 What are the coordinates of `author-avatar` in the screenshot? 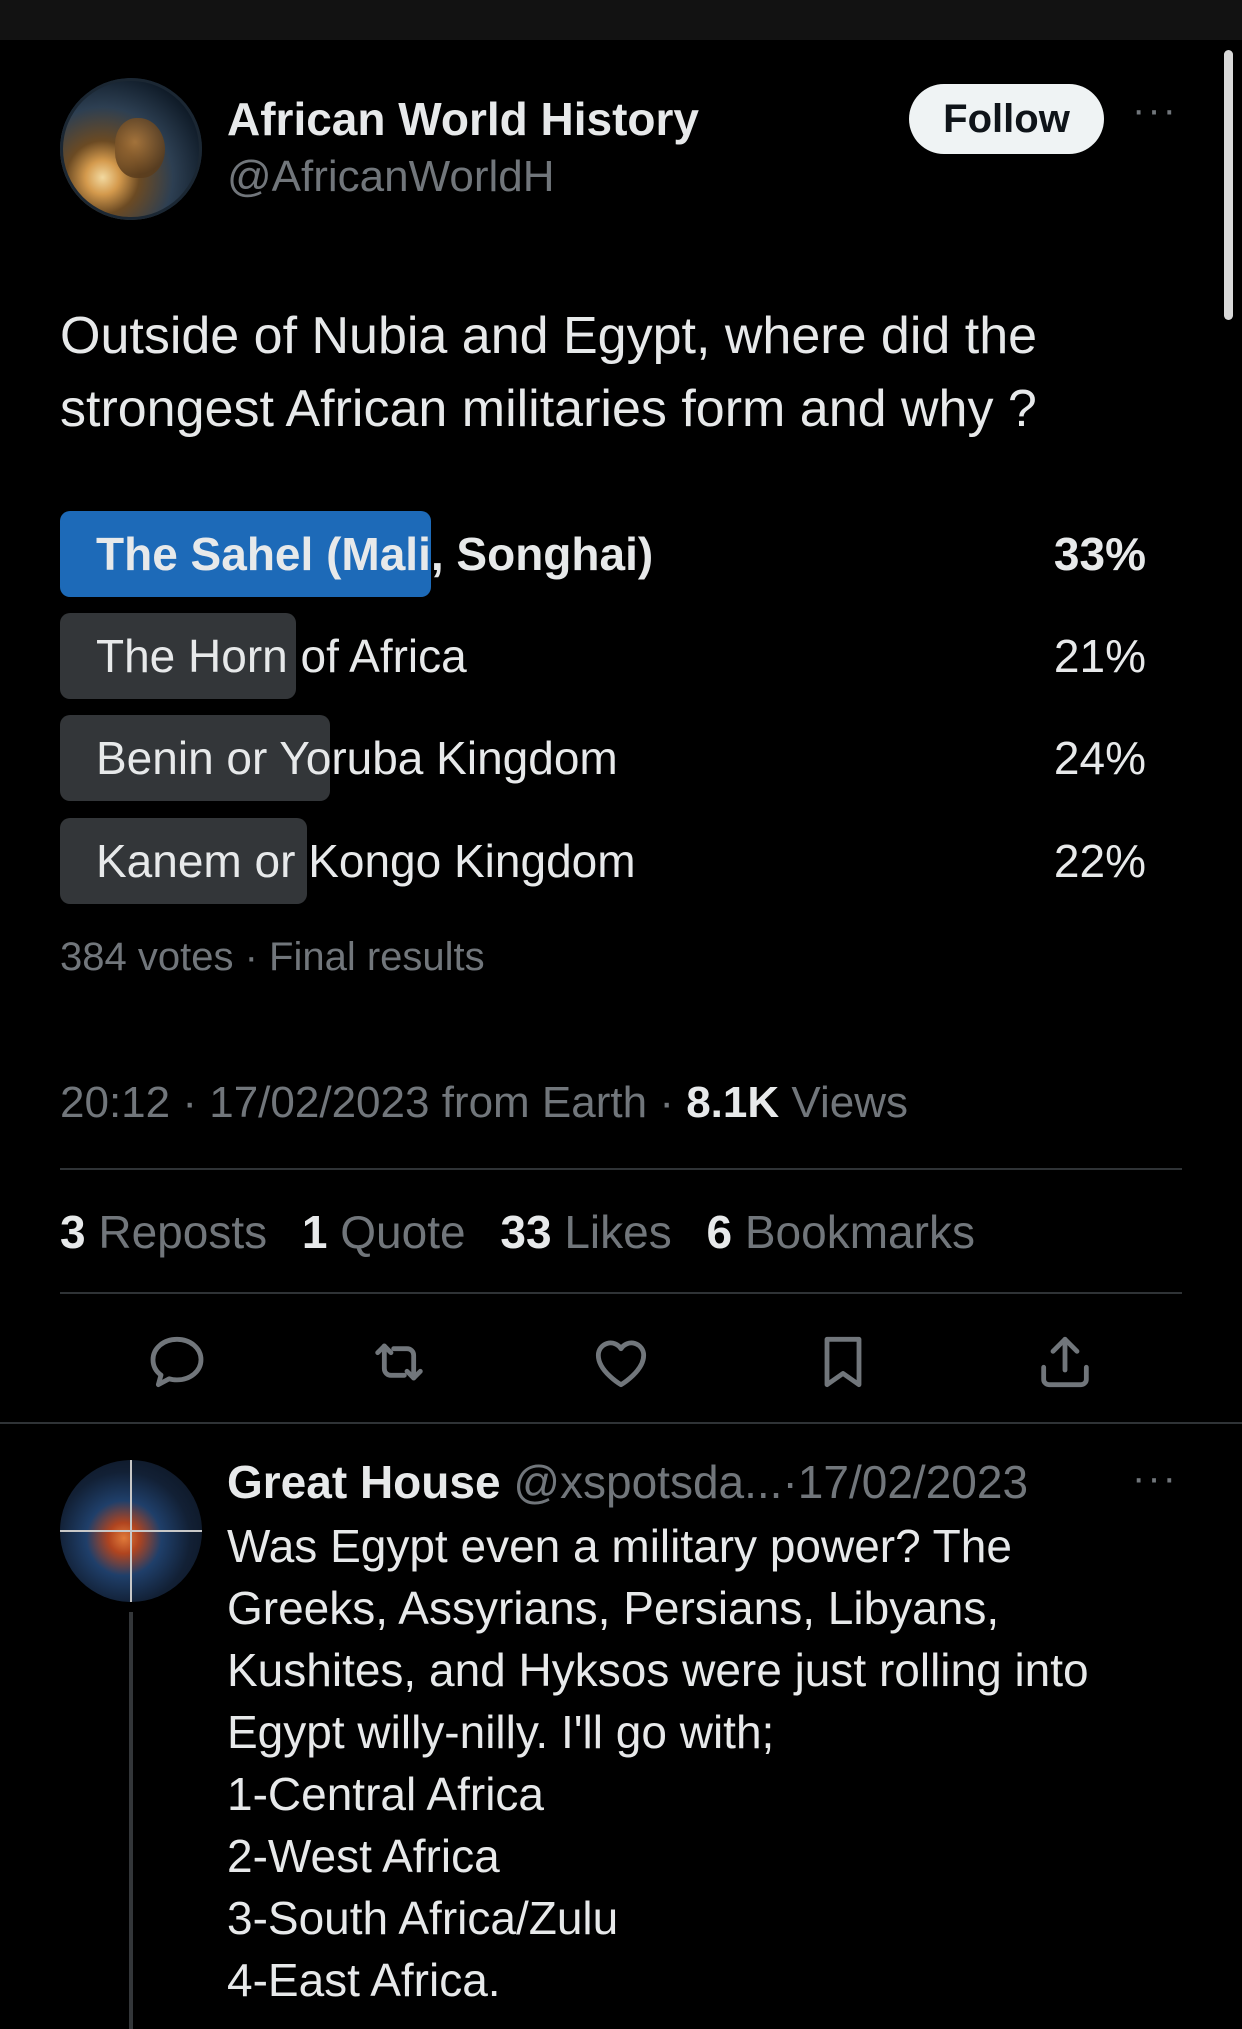 It's located at (131, 149).